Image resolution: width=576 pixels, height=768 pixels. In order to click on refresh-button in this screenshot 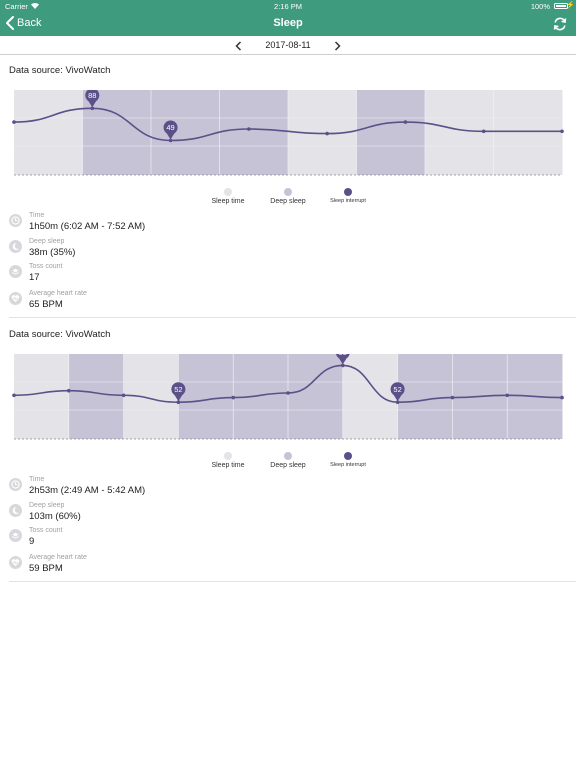, I will do `click(560, 24)`.